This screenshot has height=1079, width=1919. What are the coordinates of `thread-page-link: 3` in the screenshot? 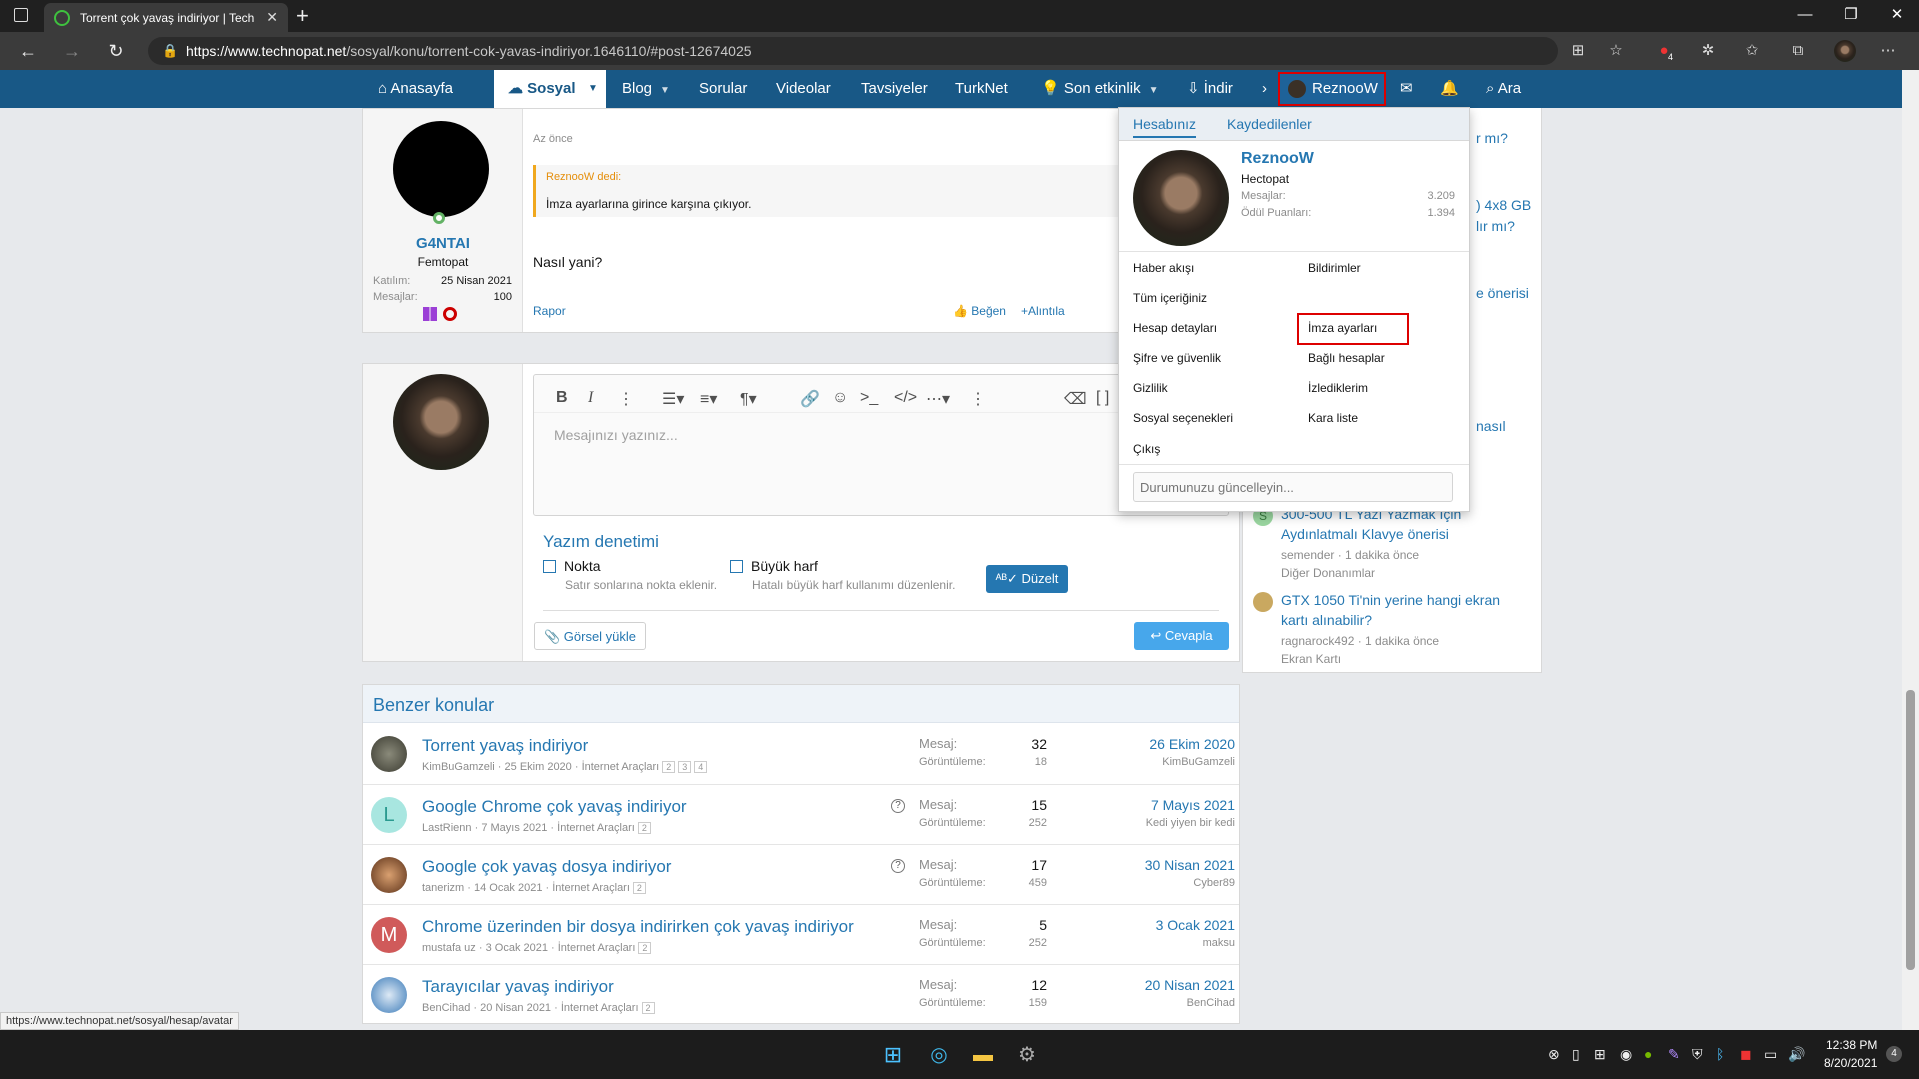 It's located at (685, 767).